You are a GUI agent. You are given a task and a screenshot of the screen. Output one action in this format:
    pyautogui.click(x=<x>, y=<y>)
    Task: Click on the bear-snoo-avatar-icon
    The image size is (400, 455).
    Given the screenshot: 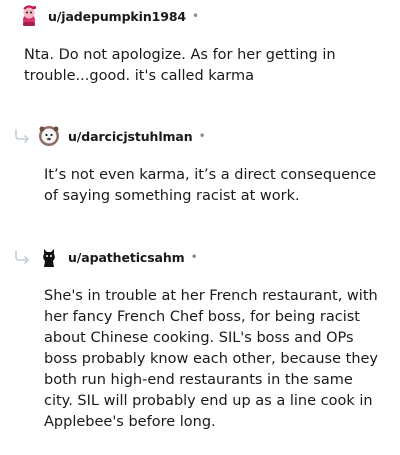 What is the action you would take?
    pyautogui.click(x=49, y=136)
    